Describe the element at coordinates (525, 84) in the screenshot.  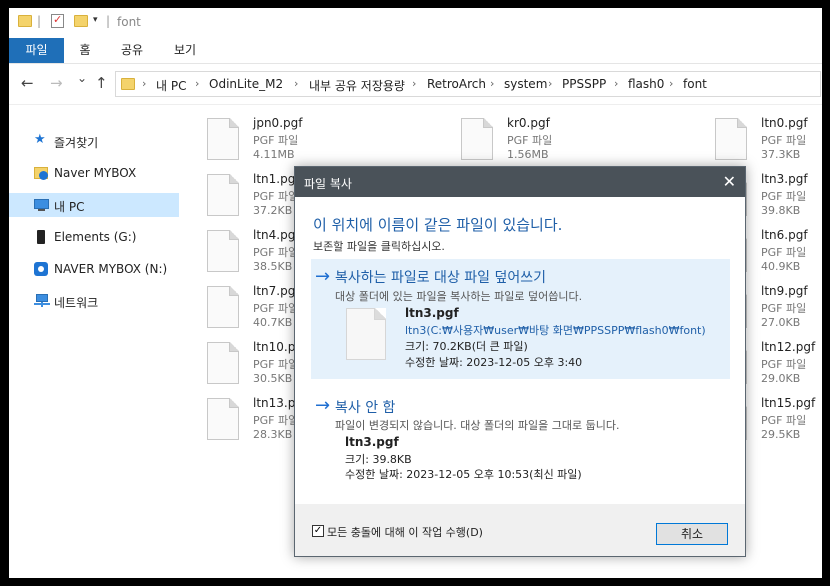
I see `breadcrumb-system: system` at that location.